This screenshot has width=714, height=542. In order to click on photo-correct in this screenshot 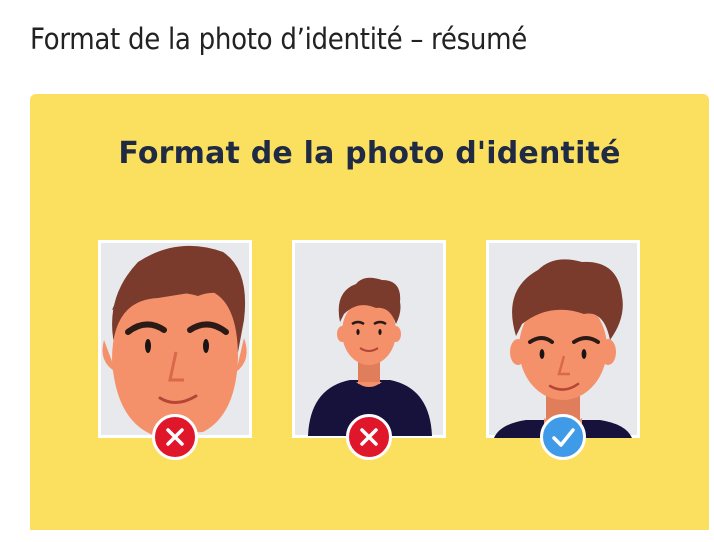, I will do `click(563, 350)`.